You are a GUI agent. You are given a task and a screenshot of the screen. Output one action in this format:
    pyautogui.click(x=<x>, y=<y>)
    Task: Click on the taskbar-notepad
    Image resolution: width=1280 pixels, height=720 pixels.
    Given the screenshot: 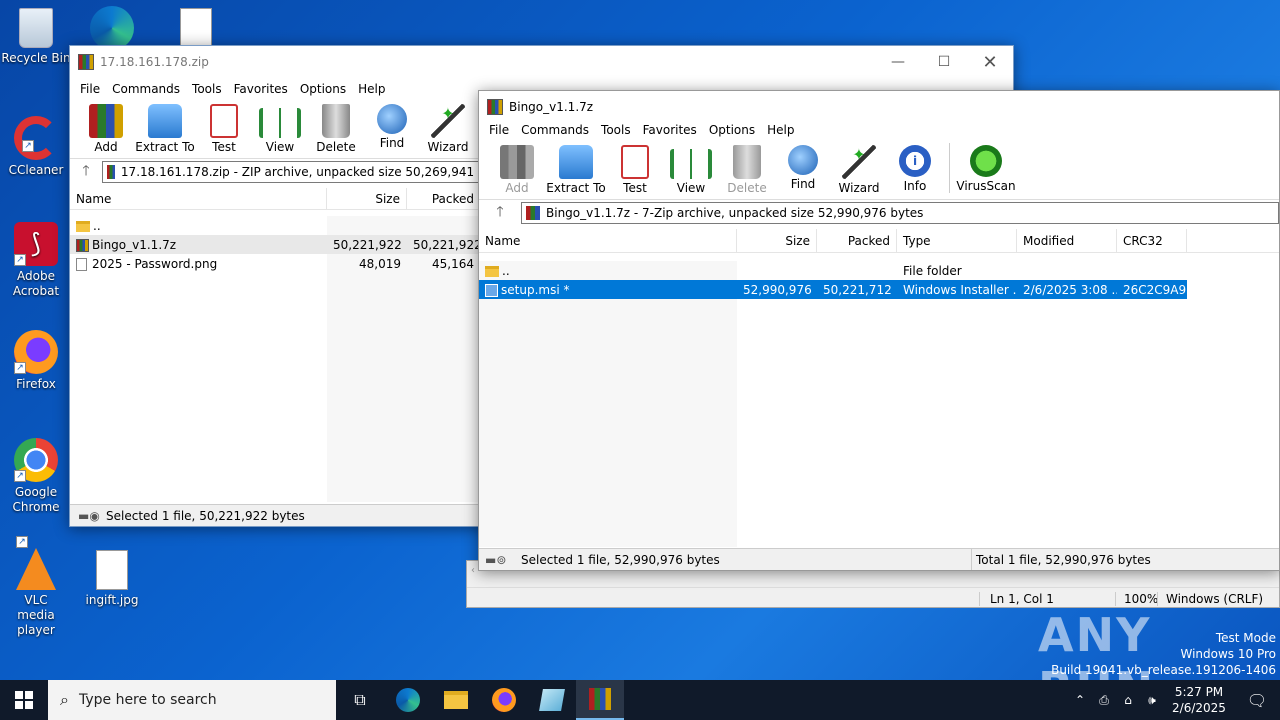 What is the action you would take?
    pyautogui.click(x=552, y=700)
    